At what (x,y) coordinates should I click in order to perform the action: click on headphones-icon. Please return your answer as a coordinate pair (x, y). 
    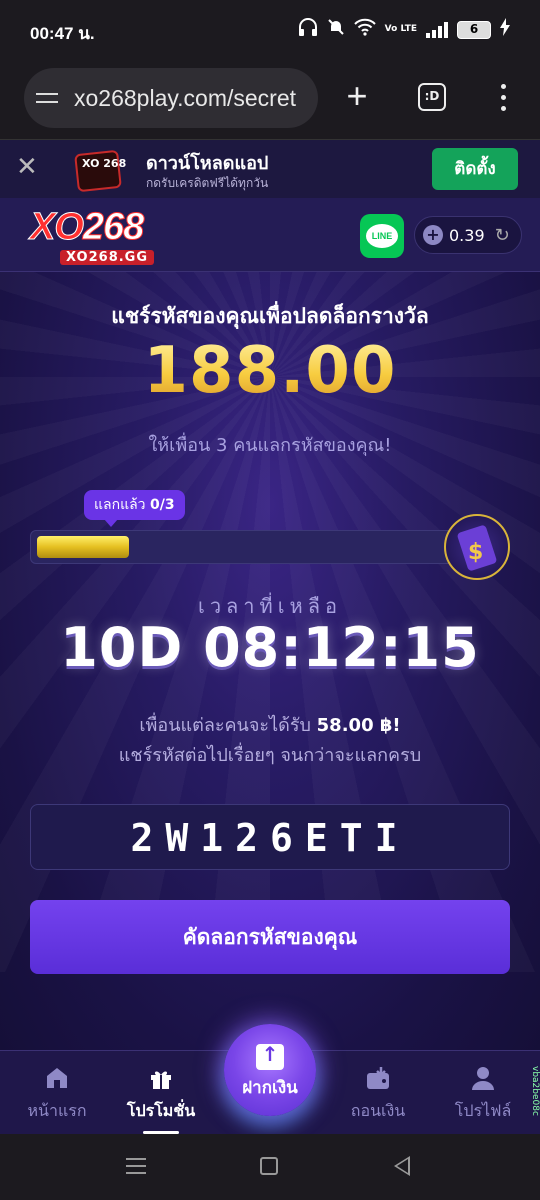
    Looking at the image, I should click on (308, 29).